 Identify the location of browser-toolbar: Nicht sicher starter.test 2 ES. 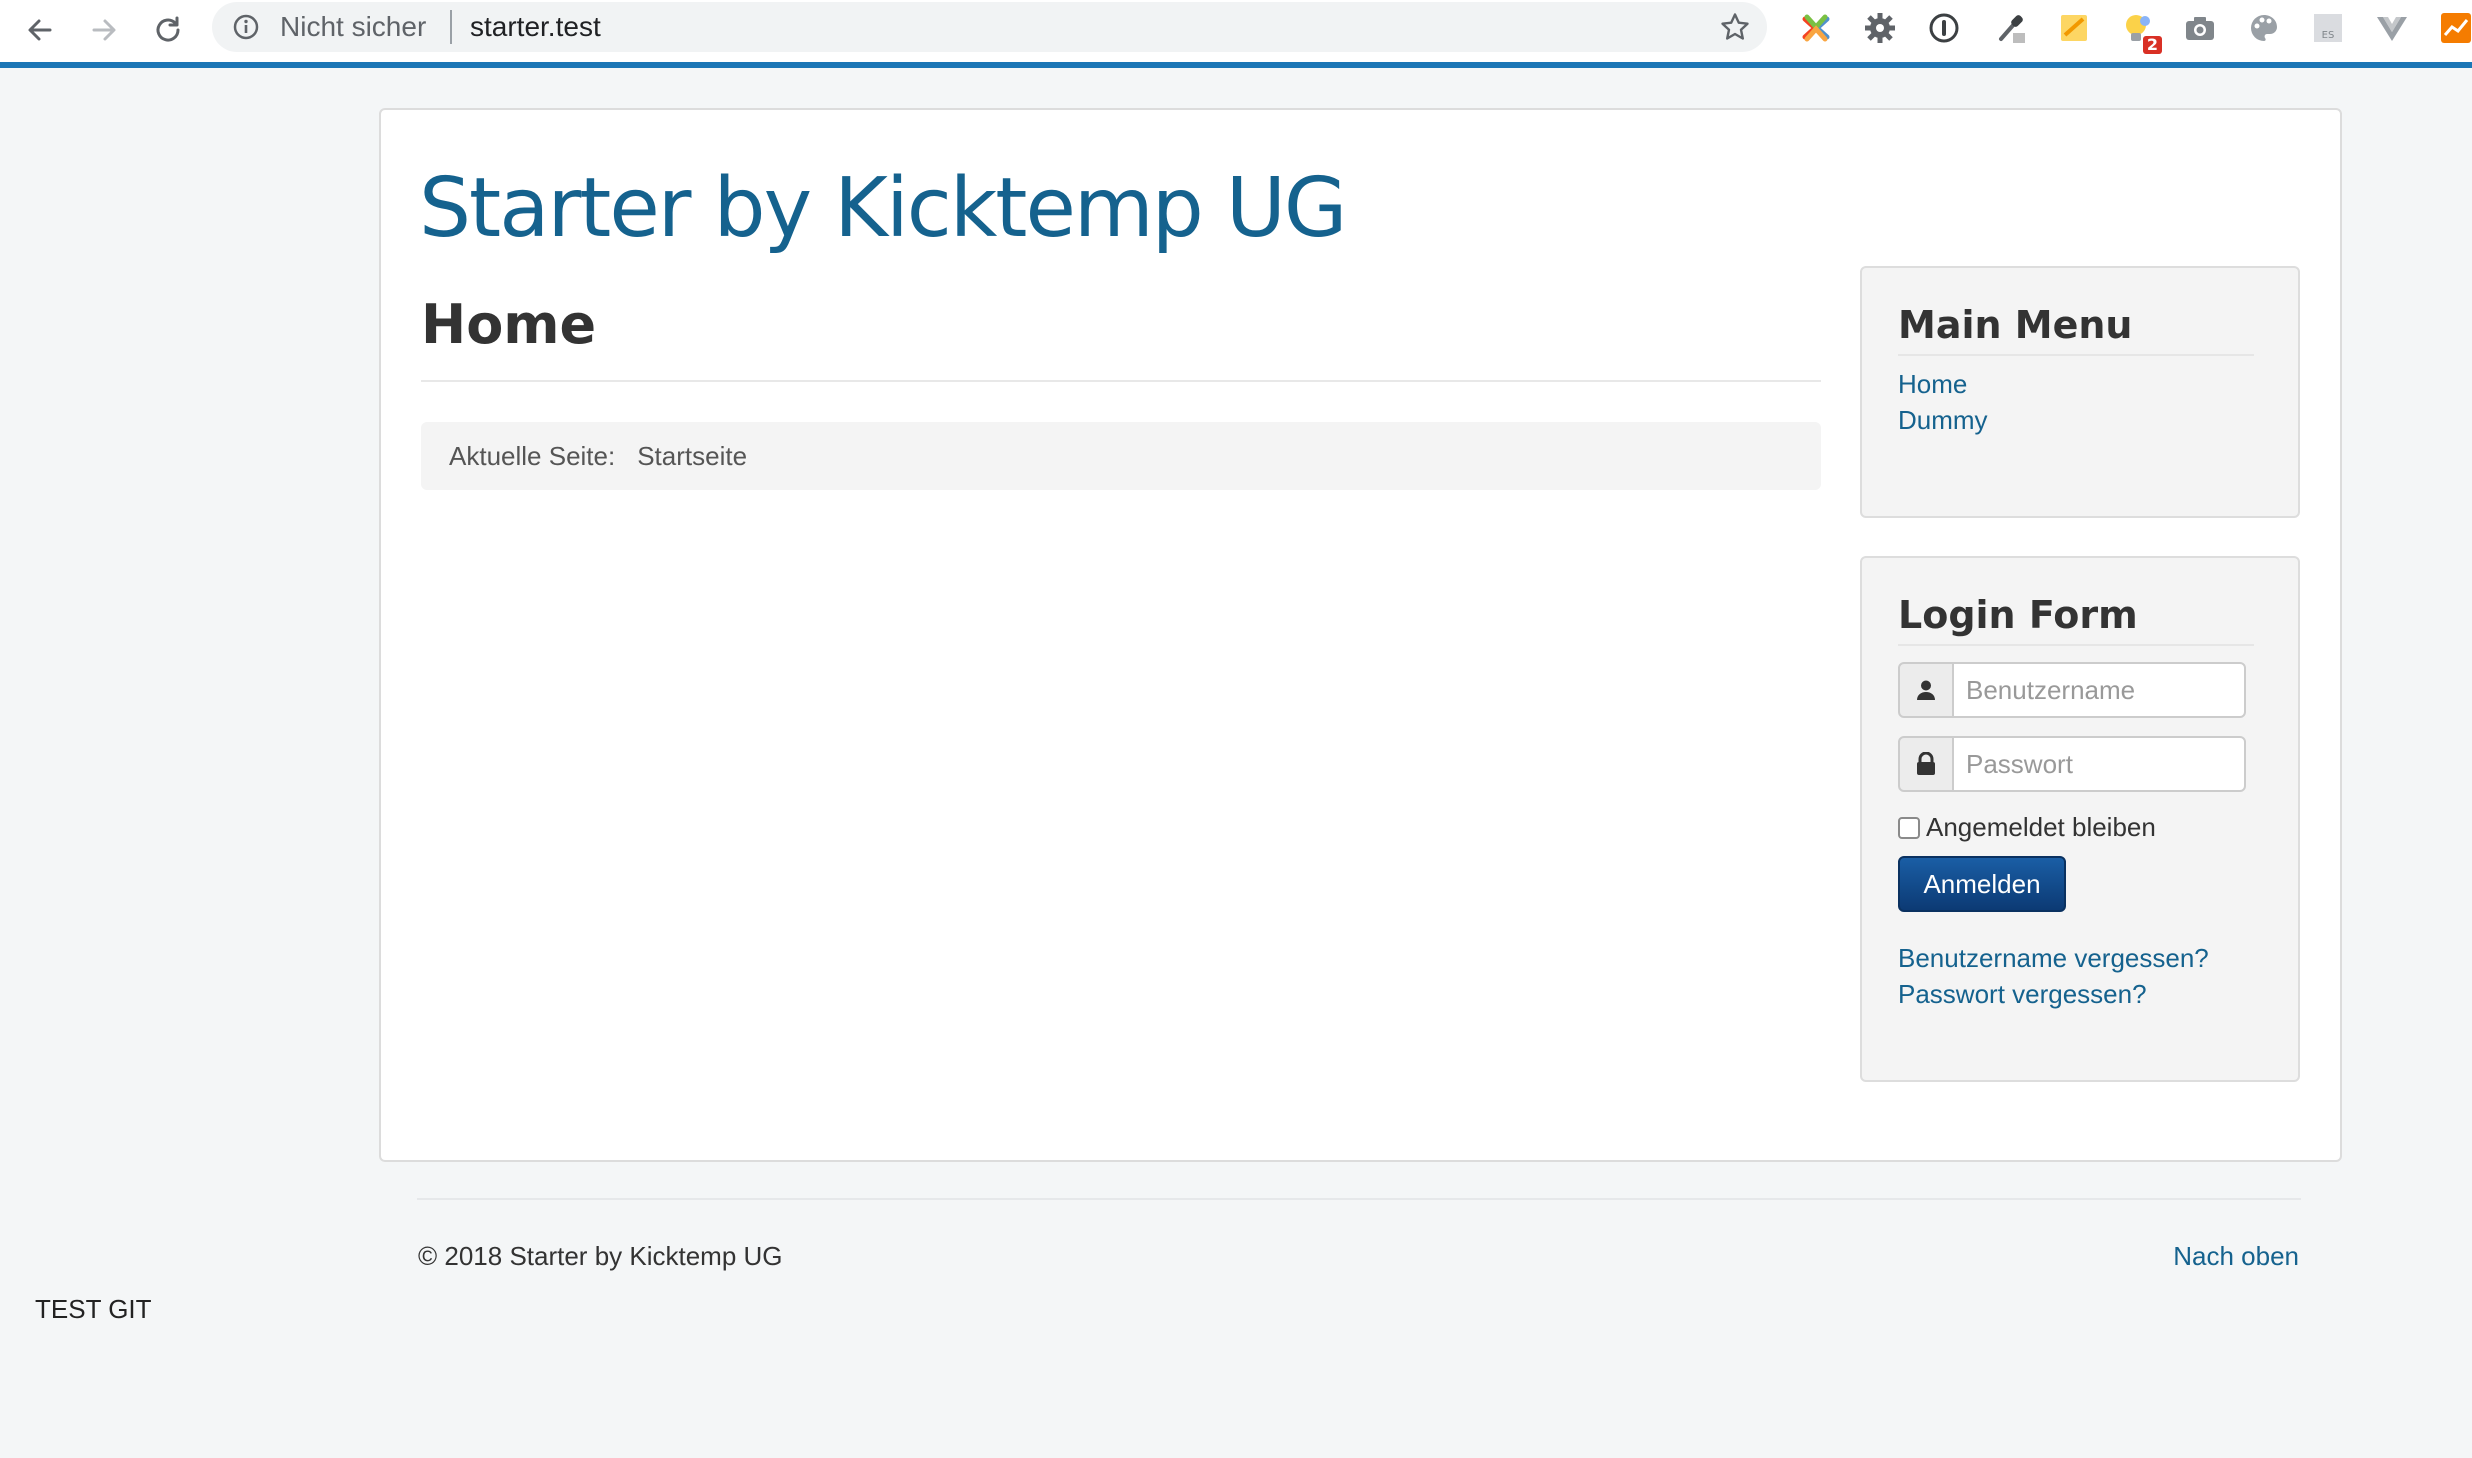
(1236, 31).